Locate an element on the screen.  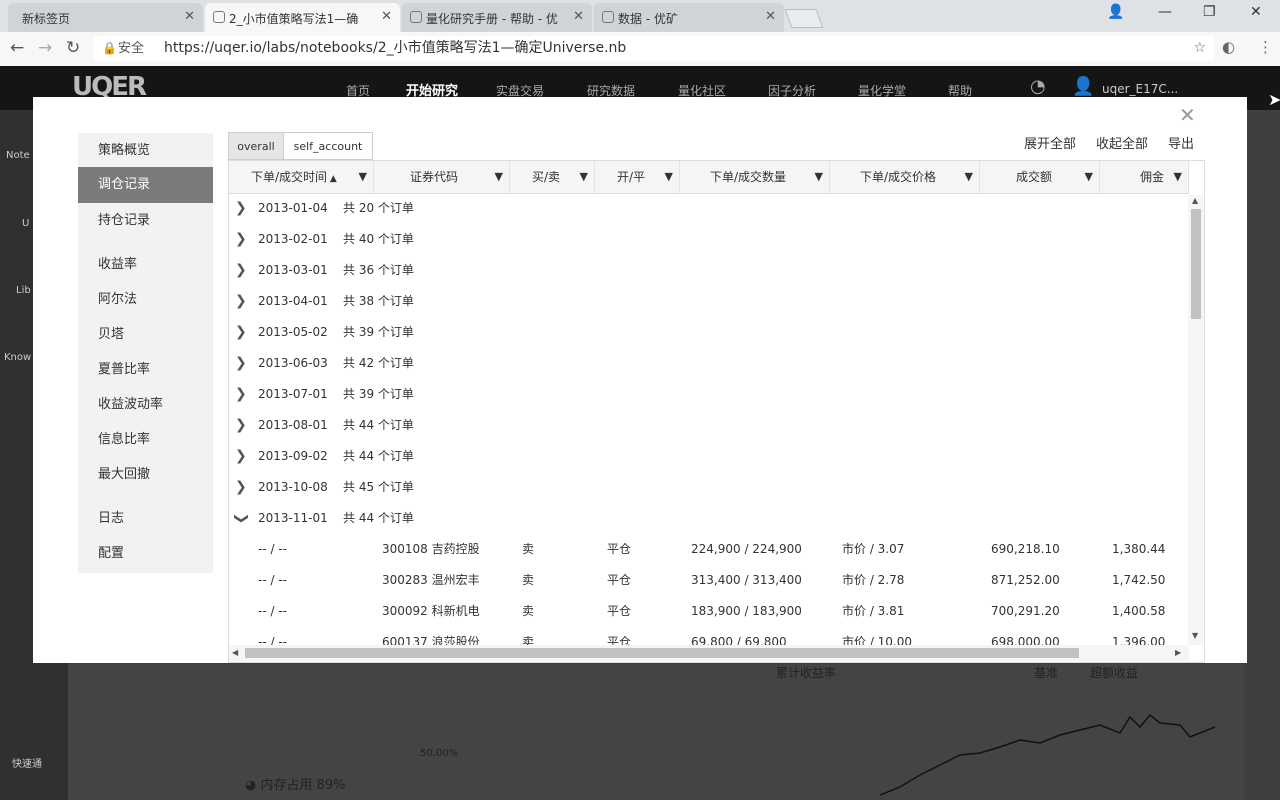
column-header: 下单/成交时间 ▲ ▼ is located at coordinates (301, 177).